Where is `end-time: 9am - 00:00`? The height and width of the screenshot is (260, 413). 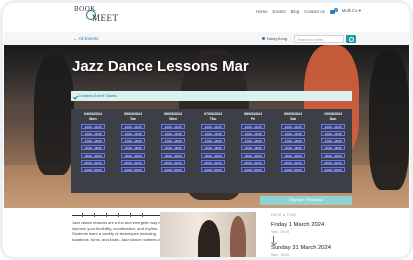
end-time: 9am - 00:00 is located at coordinates (280, 255).